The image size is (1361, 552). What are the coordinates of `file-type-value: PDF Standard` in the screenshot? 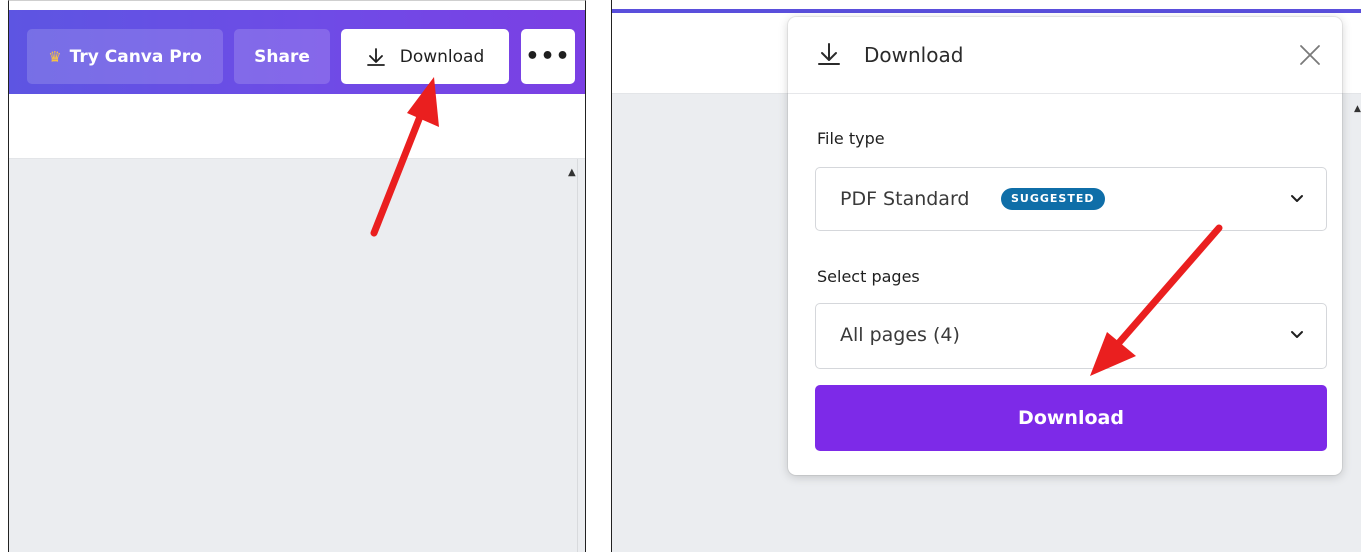 It's located at (905, 199).